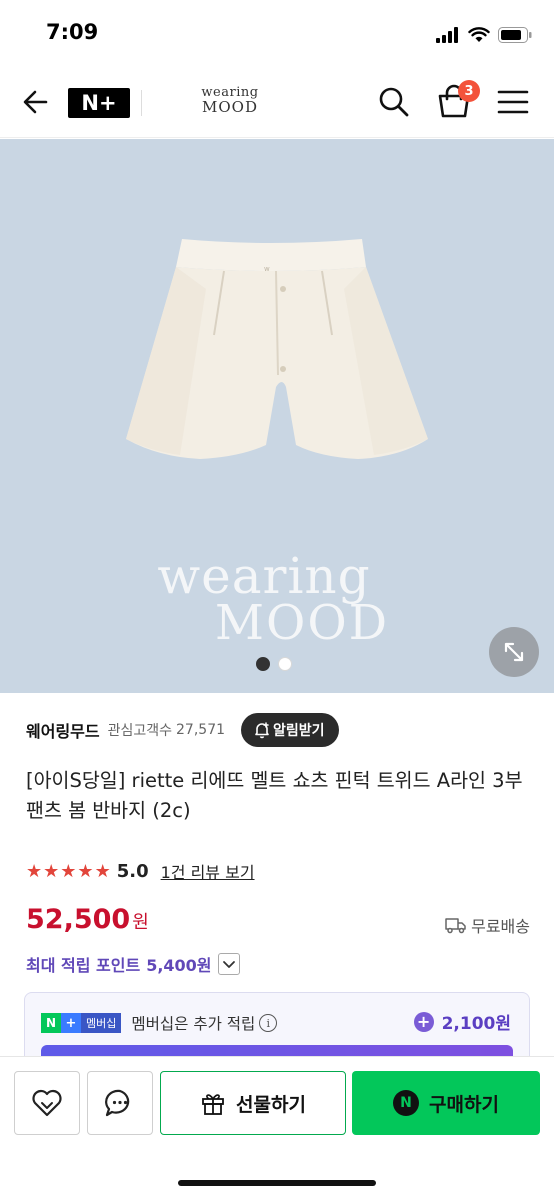 The width and height of the screenshot is (554, 1200). What do you see at coordinates (464, 1104) in the screenshot?
I see `buy-label: 구매하기` at bounding box center [464, 1104].